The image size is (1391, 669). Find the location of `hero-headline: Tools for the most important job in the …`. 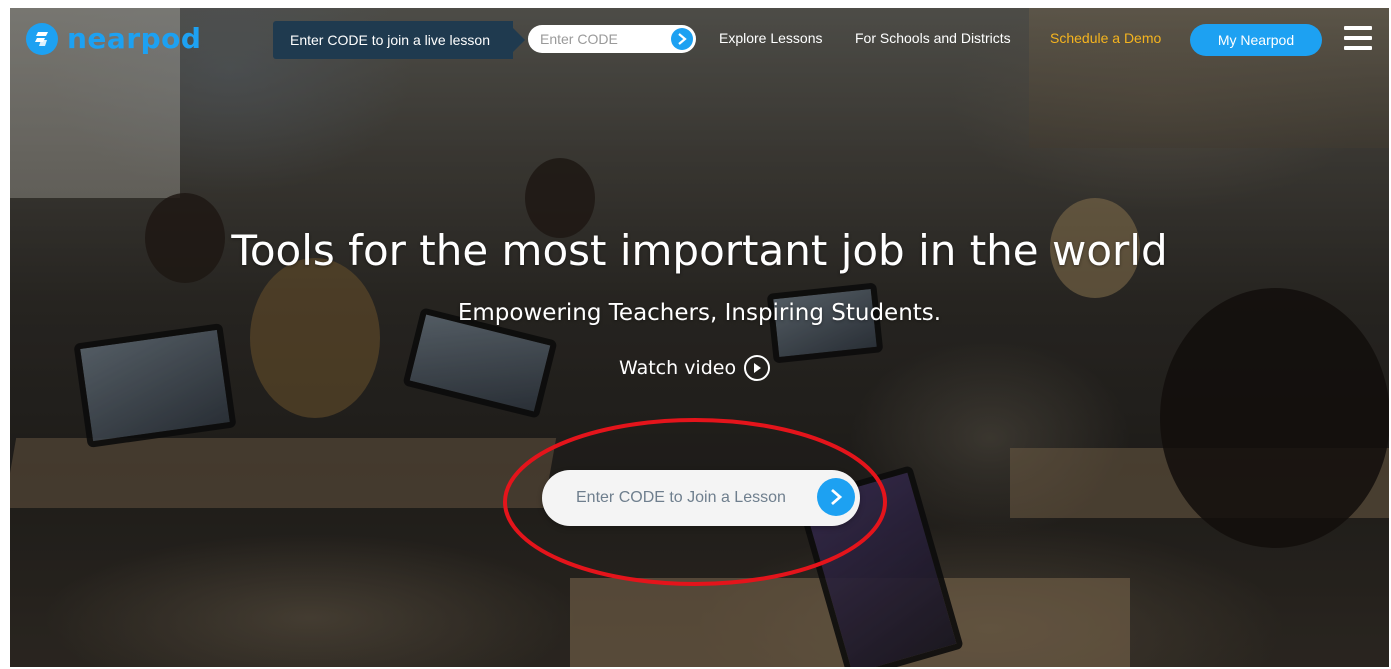

hero-headline: Tools for the most important job in the … is located at coordinates (699, 250).